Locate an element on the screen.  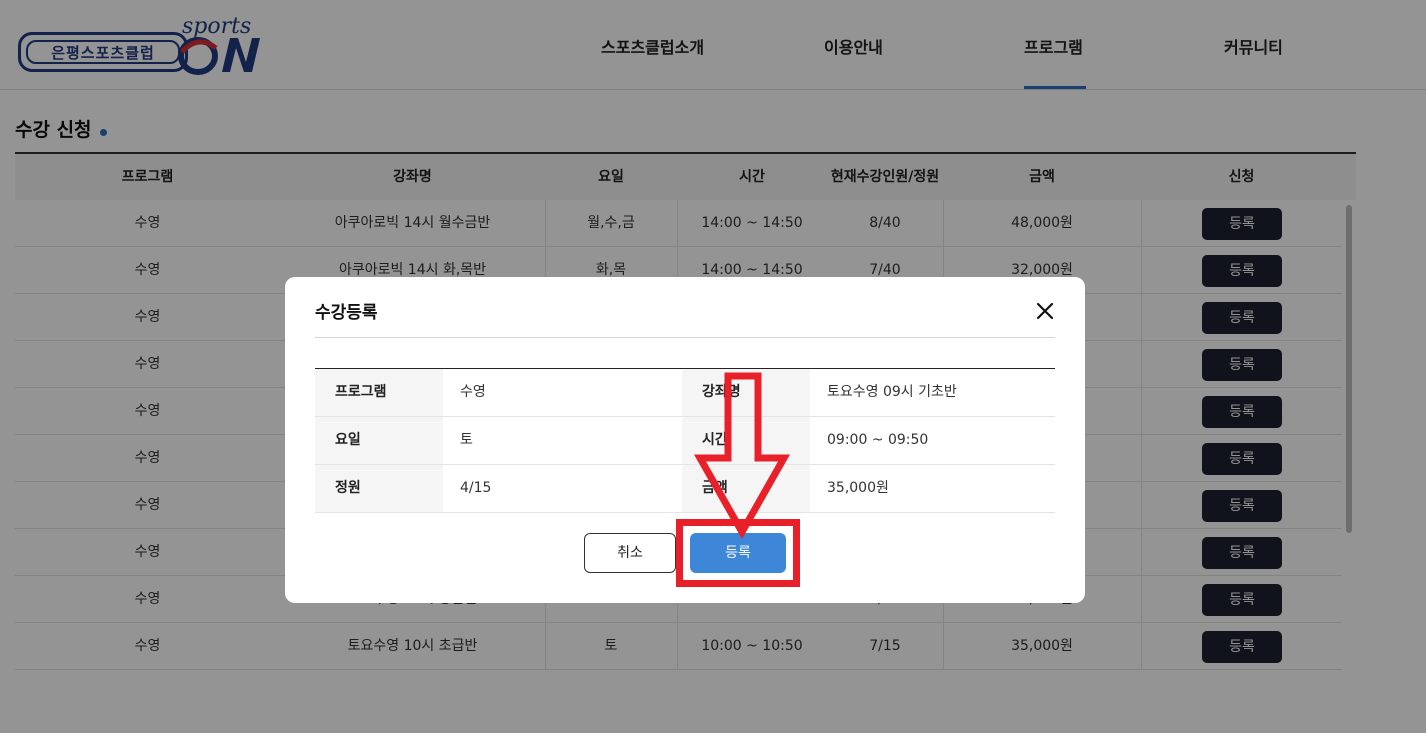
info-value-days: 토 is located at coordinates (466, 440).